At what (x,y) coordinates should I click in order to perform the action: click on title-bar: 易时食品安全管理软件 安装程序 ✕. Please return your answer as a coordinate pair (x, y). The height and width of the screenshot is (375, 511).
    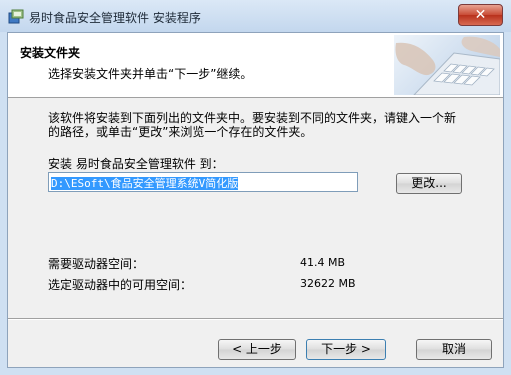
    Looking at the image, I should click on (255, 16).